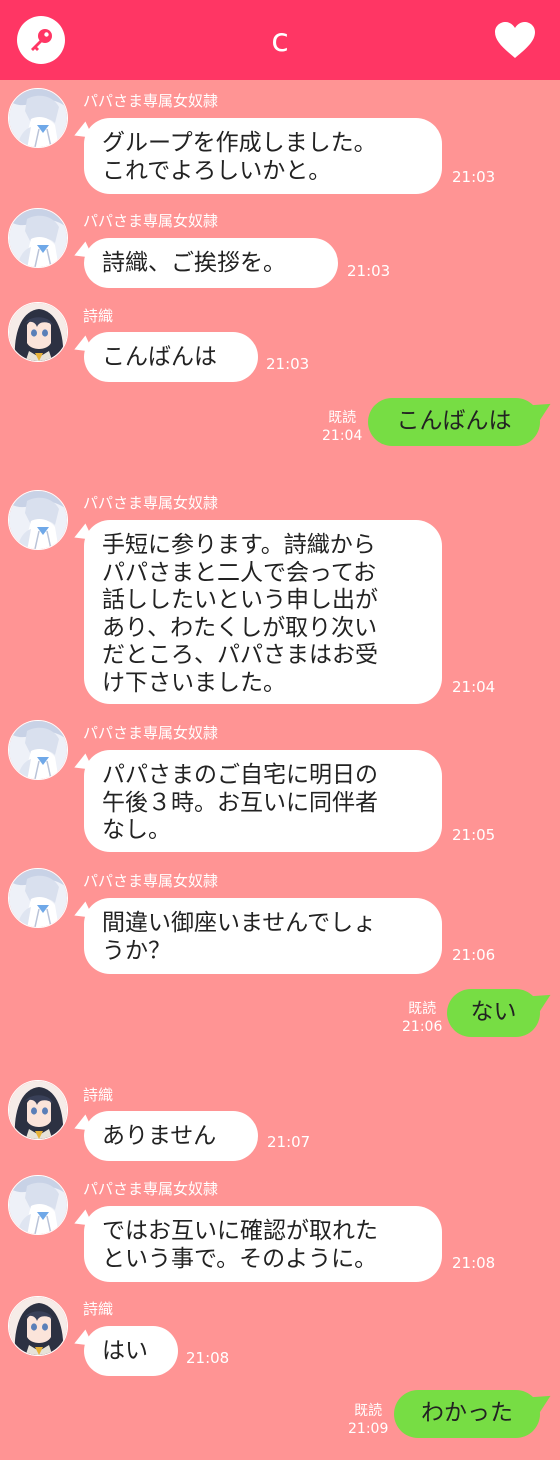  I want to click on read-receipt: 既読 21:09, so click(368, 1420).